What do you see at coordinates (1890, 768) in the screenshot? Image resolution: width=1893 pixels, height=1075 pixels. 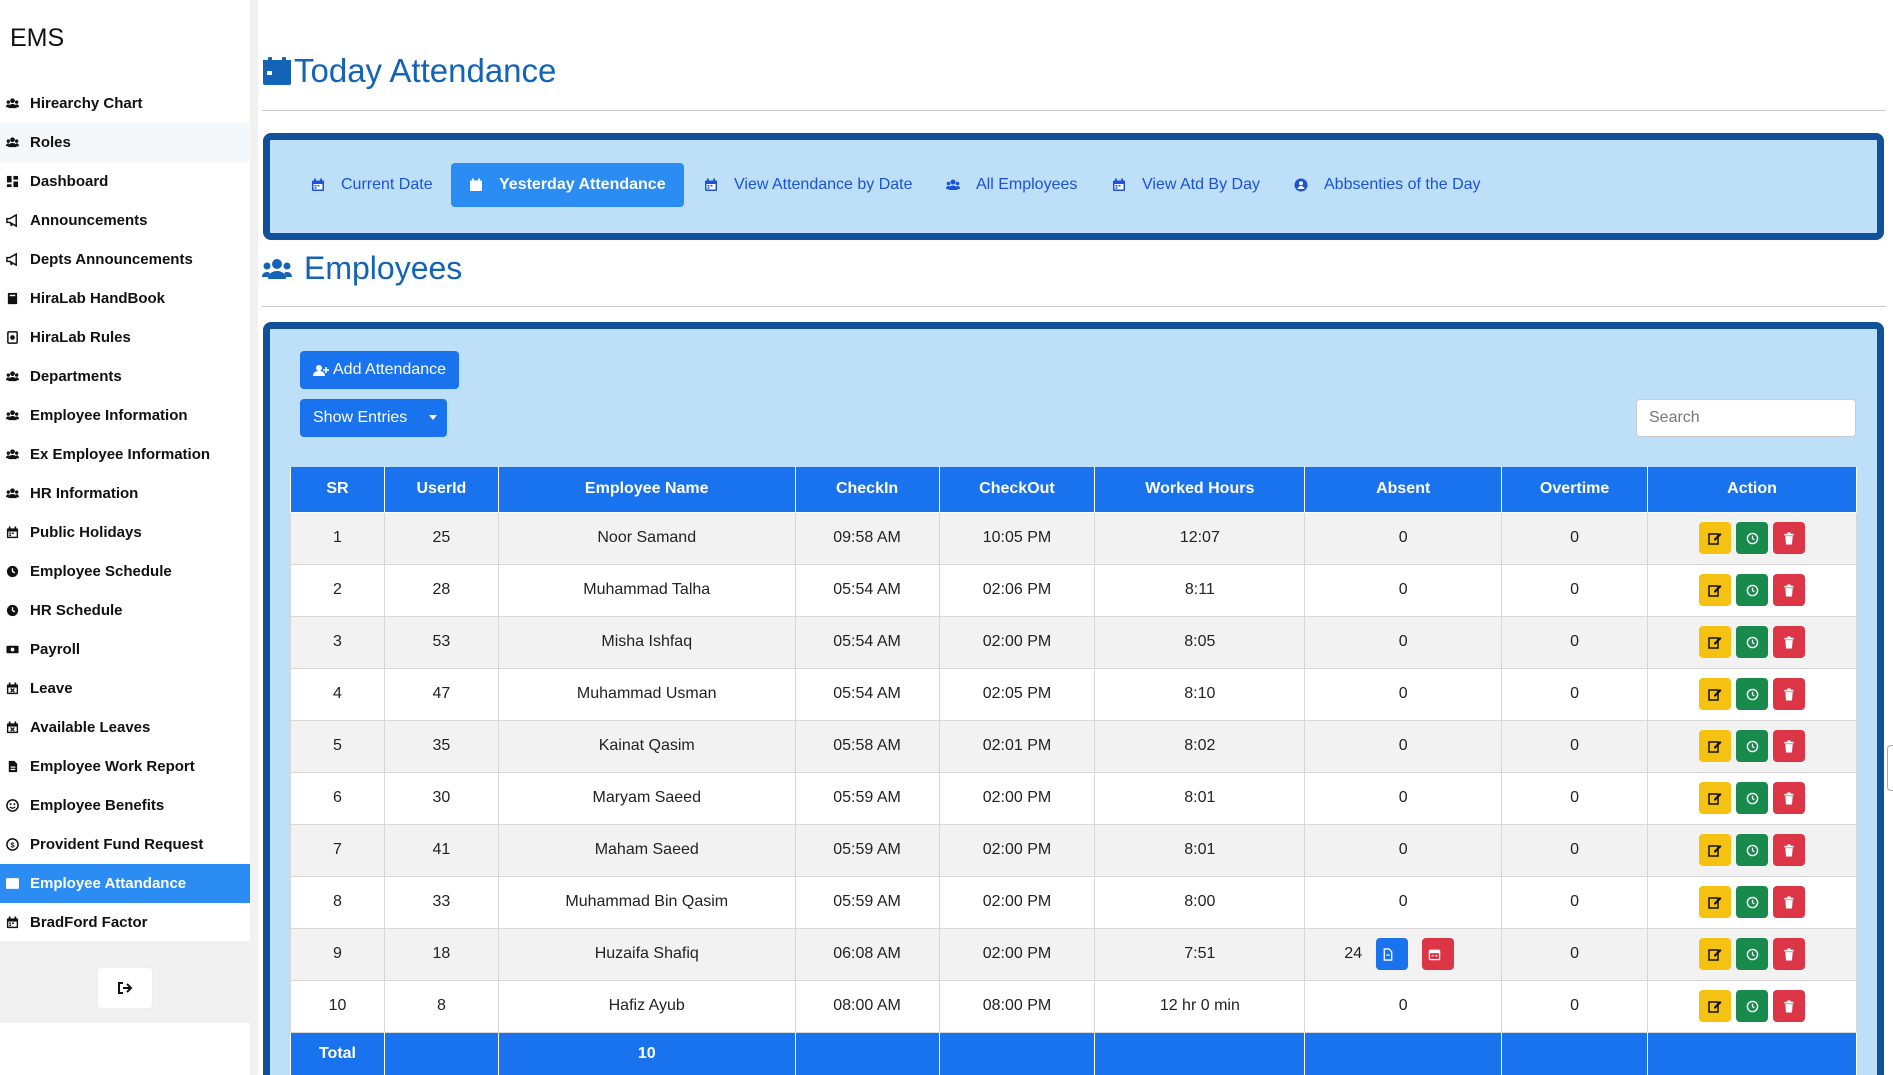 I see `side-panel-handle` at bounding box center [1890, 768].